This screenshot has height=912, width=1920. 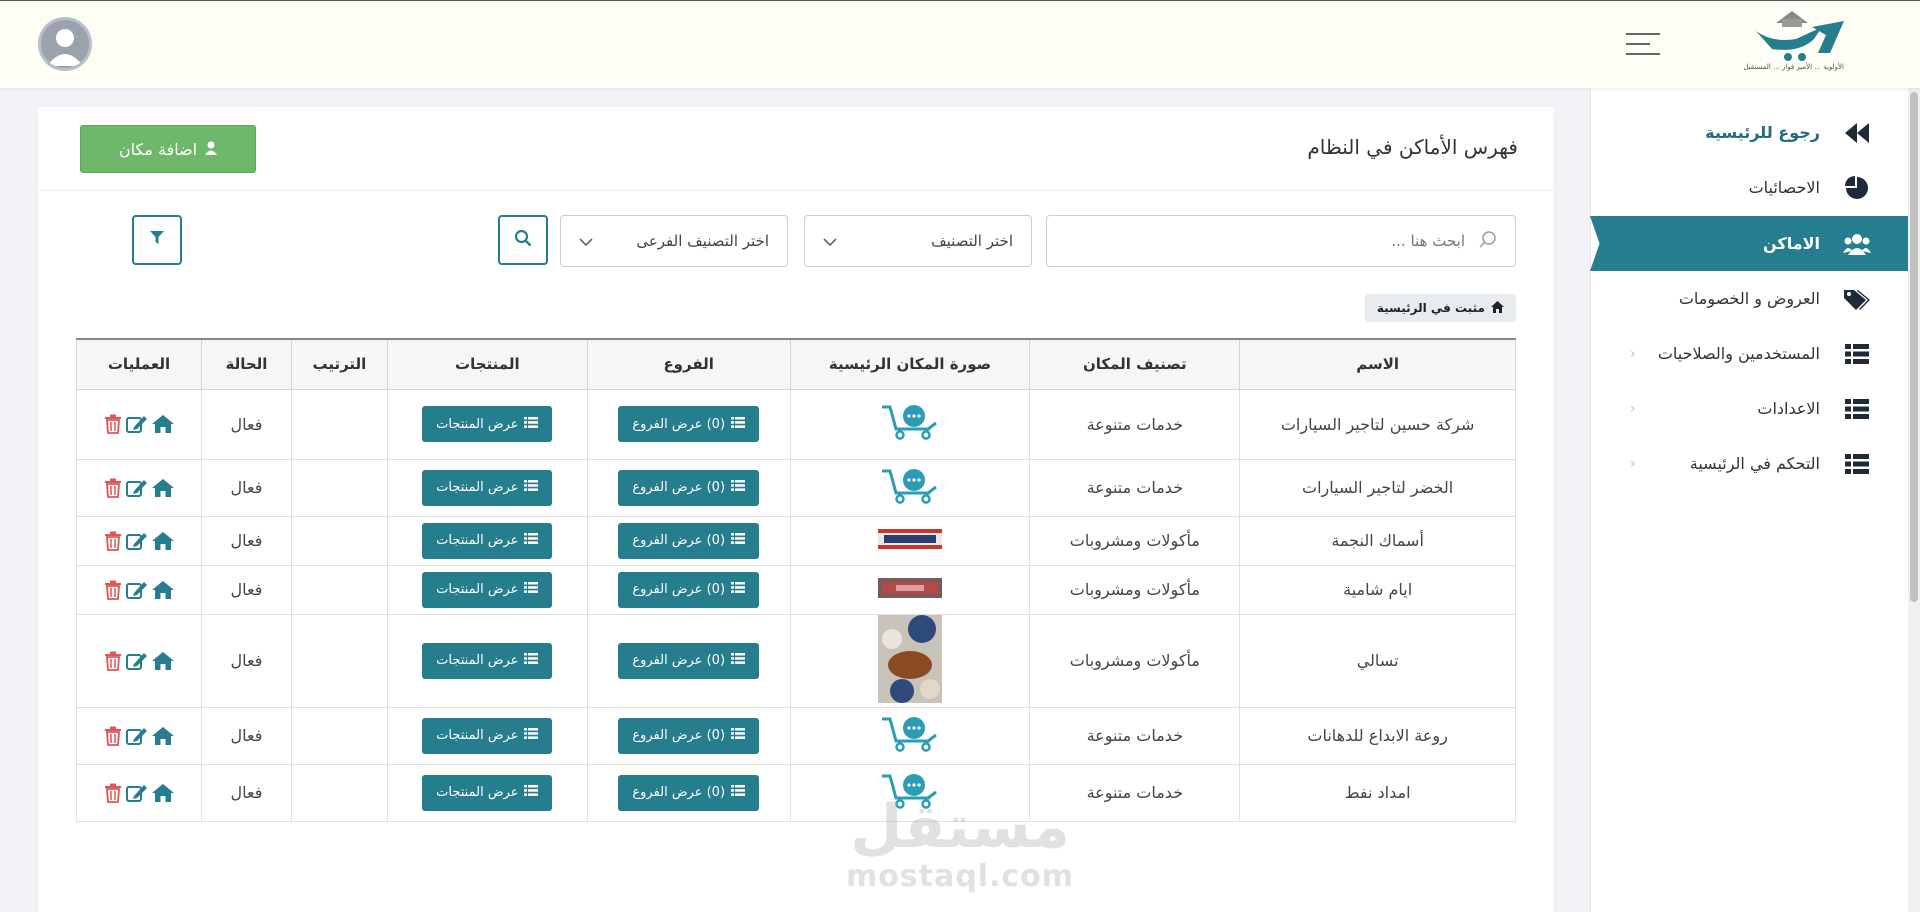 What do you see at coordinates (1265, 241) in the screenshot?
I see `search-input` at bounding box center [1265, 241].